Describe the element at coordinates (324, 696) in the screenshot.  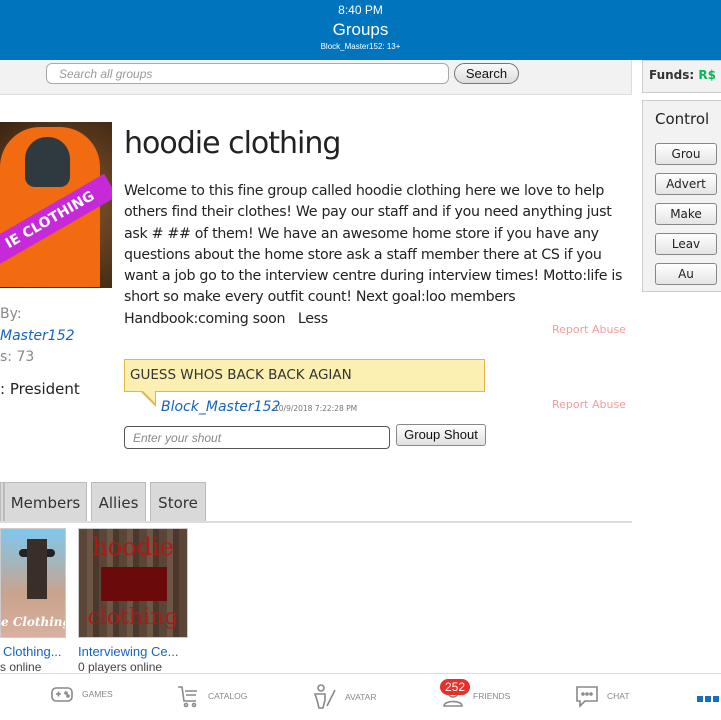
I see `avatar-icon` at that location.